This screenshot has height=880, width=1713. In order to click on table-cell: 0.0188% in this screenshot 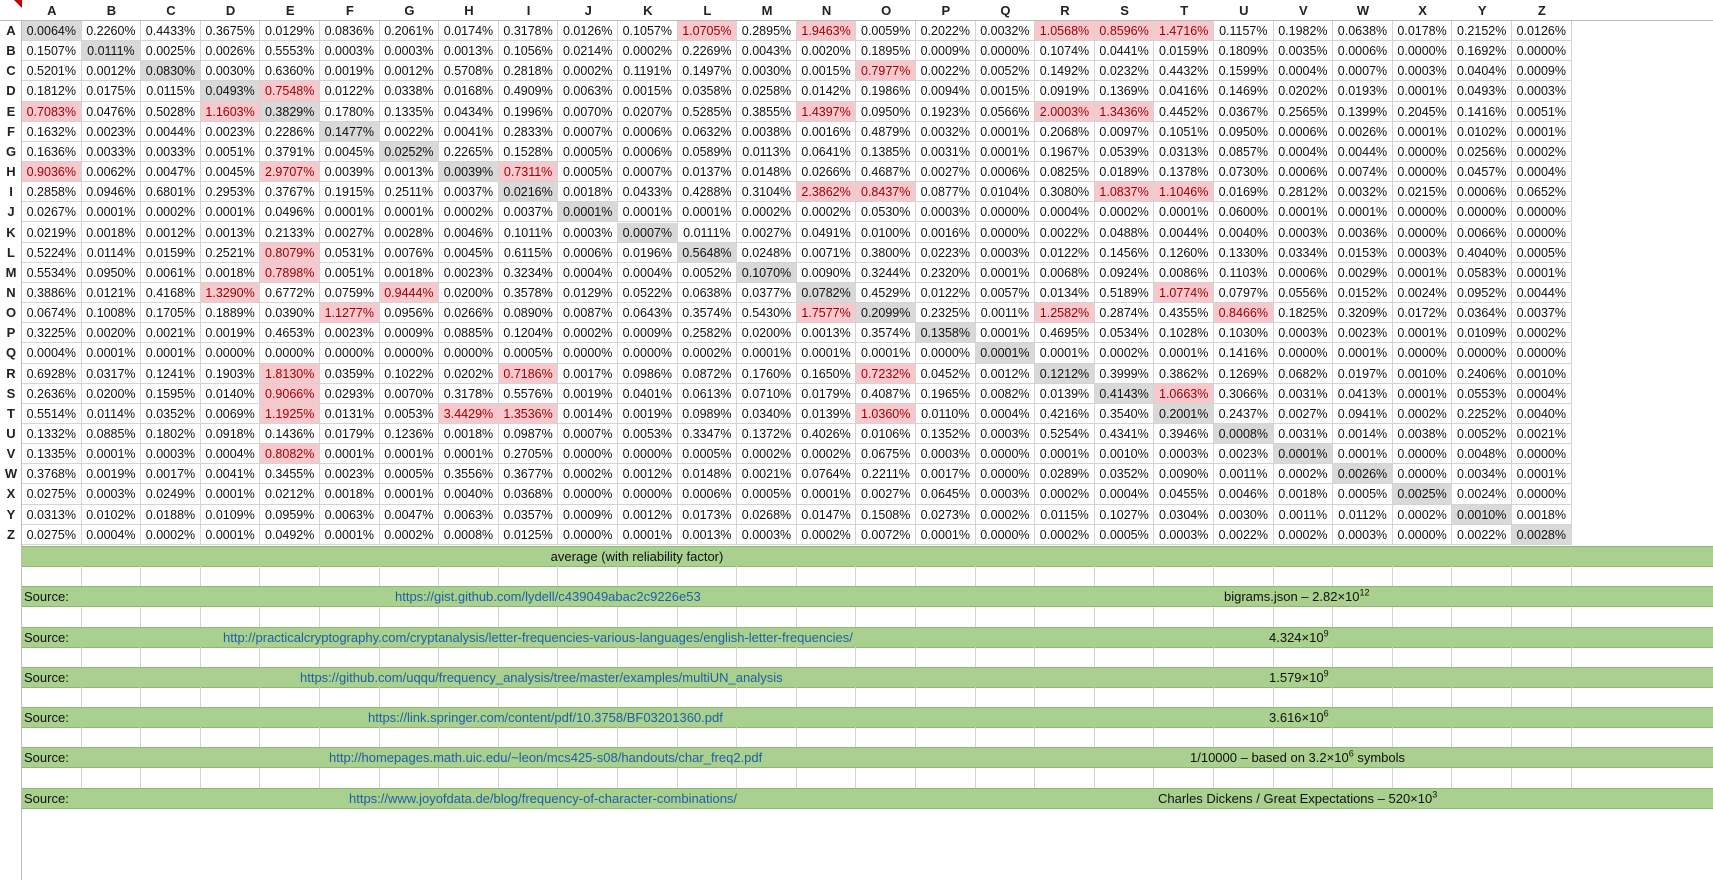, I will do `click(171, 514)`.